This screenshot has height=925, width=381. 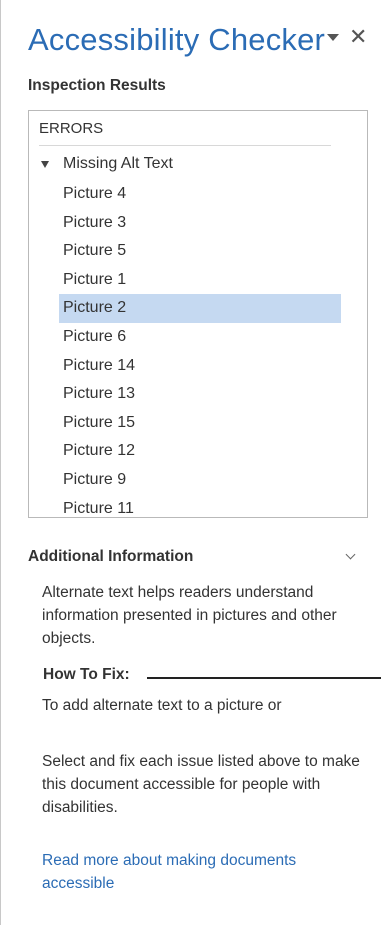 What do you see at coordinates (200, 223) in the screenshot?
I see `list-item: Picture 3` at bounding box center [200, 223].